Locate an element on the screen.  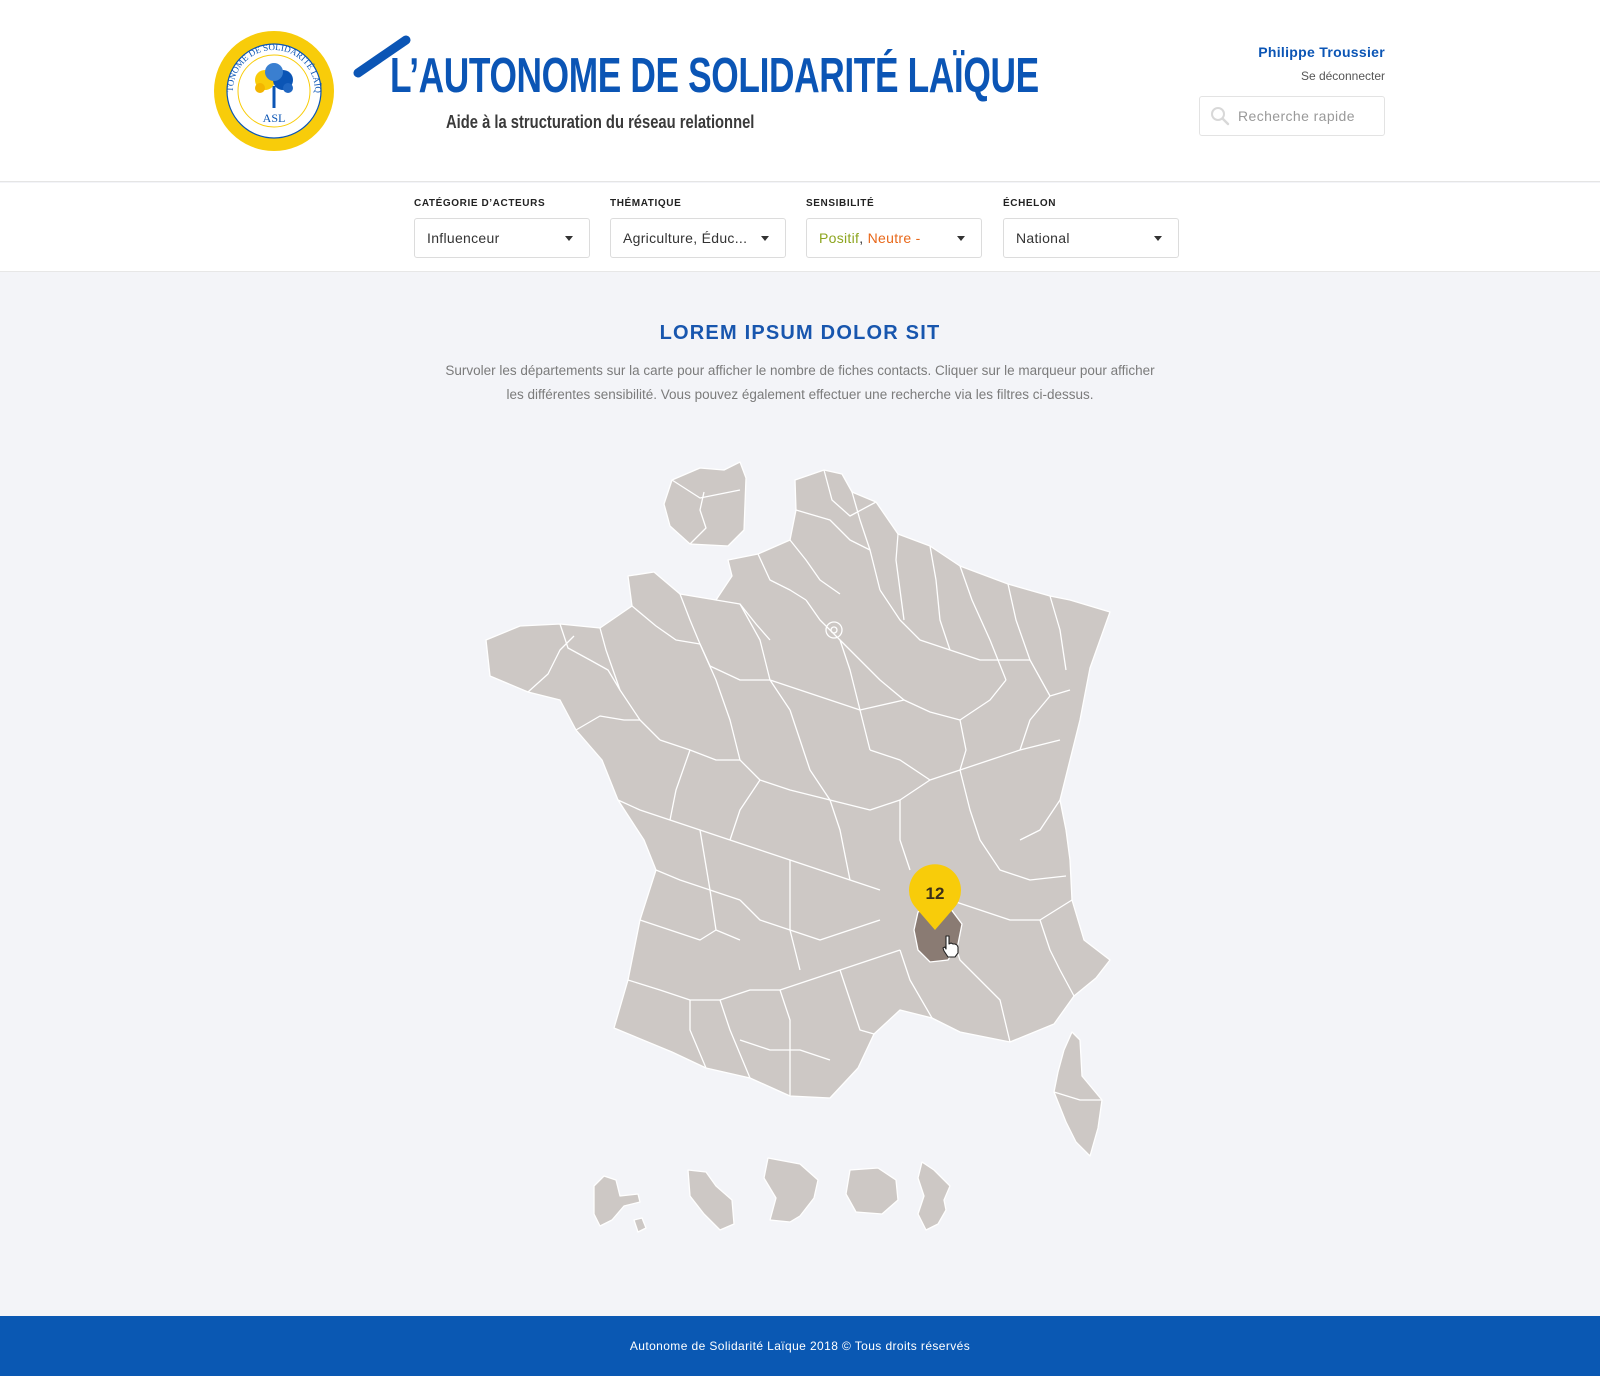
sensibilite-neutral: Neutre - is located at coordinates (894, 238).